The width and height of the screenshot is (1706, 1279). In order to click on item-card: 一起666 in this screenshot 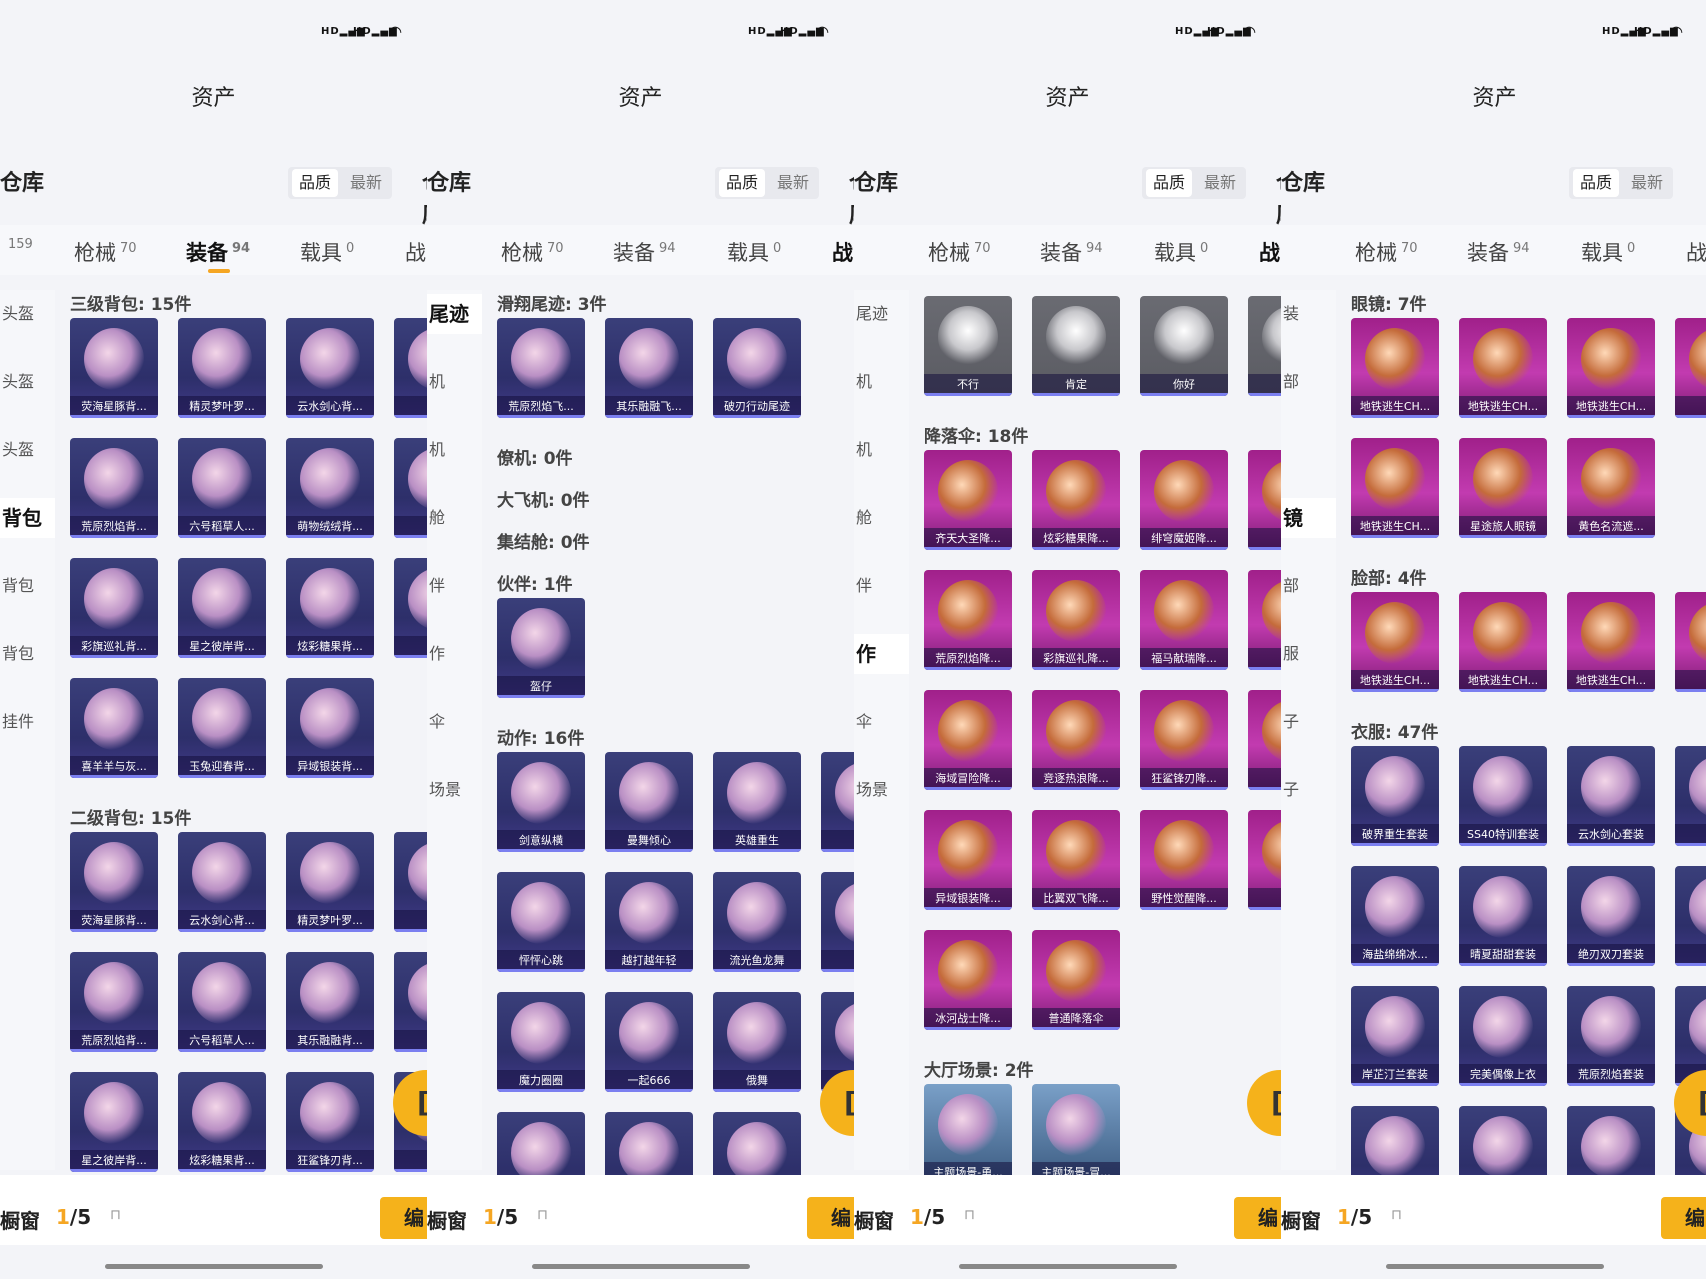, I will do `click(649, 1042)`.